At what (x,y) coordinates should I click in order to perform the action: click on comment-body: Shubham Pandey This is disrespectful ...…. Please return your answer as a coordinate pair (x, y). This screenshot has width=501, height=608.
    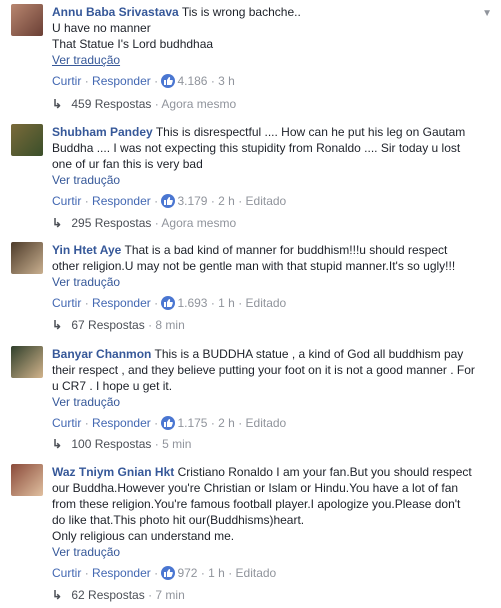
    Looking at the image, I should click on (264, 167).